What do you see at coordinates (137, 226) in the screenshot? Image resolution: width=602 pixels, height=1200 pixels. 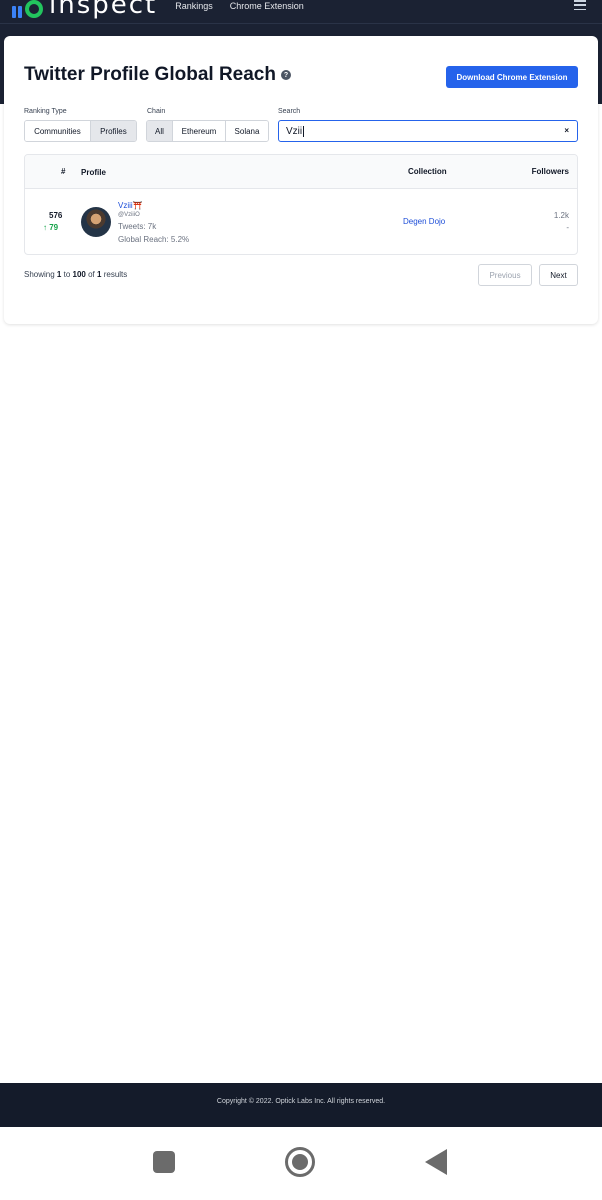 I see `profile-tweets: Tweets: 7k` at bounding box center [137, 226].